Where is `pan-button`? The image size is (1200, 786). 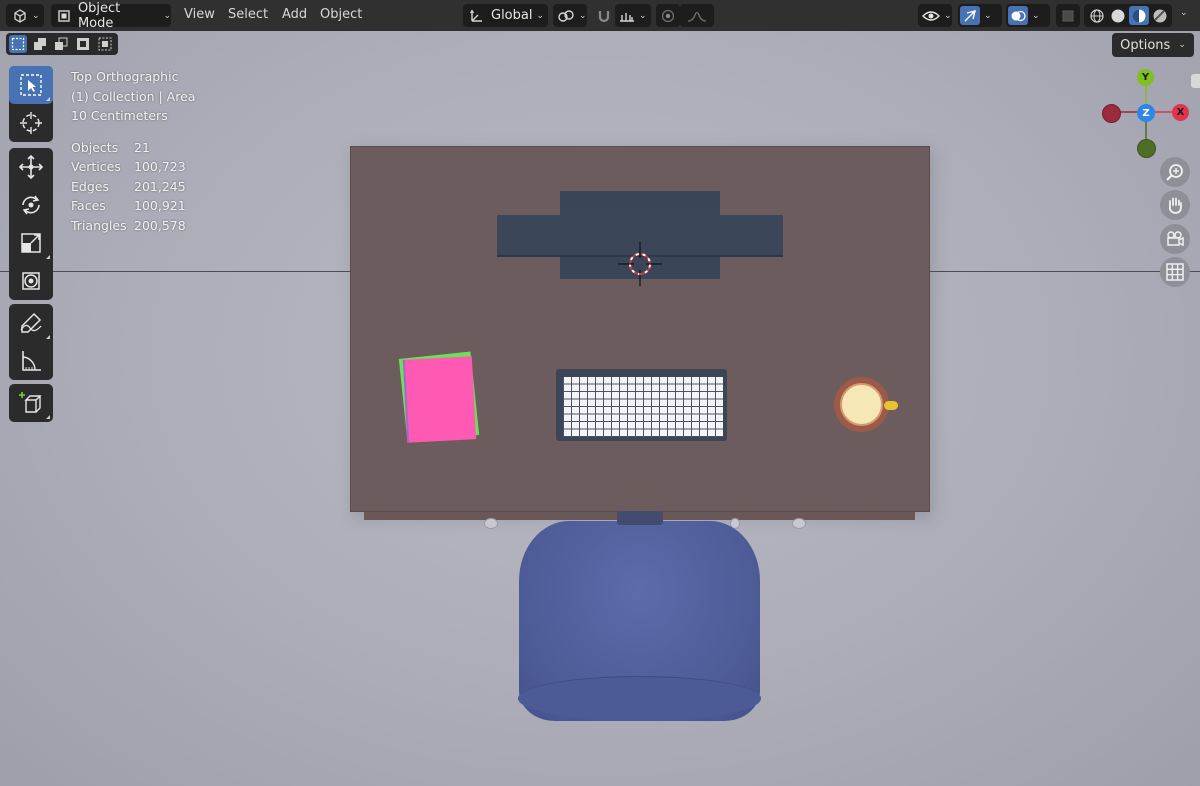 pan-button is located at coordinates (1175, 205).